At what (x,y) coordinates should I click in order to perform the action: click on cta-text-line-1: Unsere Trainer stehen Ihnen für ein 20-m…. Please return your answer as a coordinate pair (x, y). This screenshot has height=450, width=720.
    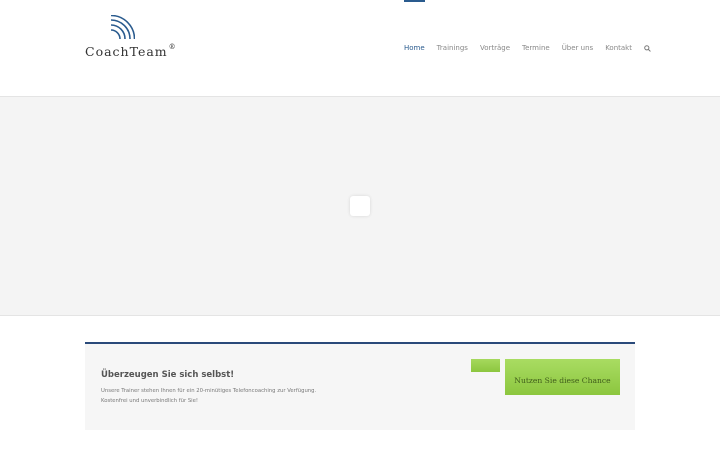
    Looking at the image, I should click on (209, 391).